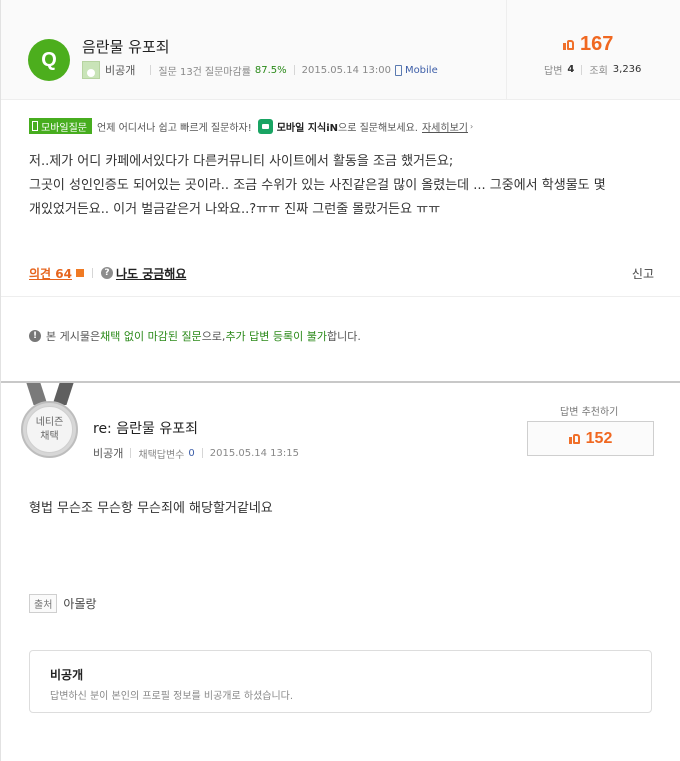 The height and width of the screenshot is (761, 680). Describe the element at coordinates (340, 296) in the screenshot. I see `divider` at that location.